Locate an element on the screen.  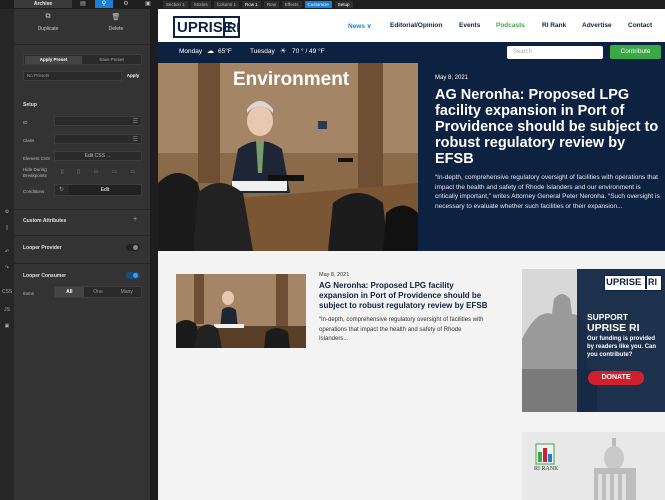
hero-category: Environment is located at coordinates (291, 80).